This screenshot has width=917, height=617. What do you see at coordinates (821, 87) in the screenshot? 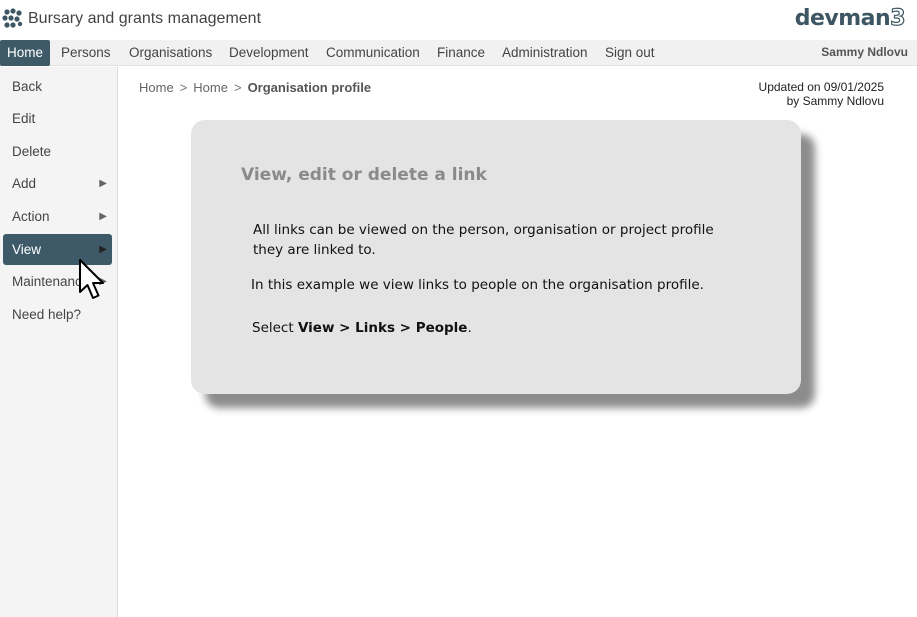
I see `updated-date: Updated on 09/01/2025` at bounding box center [821, 87].